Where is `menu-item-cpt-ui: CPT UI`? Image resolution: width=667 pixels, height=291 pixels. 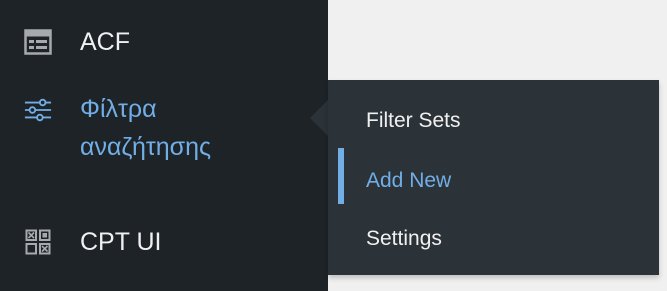 menu-item-cpt-ui: CPT UI is located at coordinates (164, 240).